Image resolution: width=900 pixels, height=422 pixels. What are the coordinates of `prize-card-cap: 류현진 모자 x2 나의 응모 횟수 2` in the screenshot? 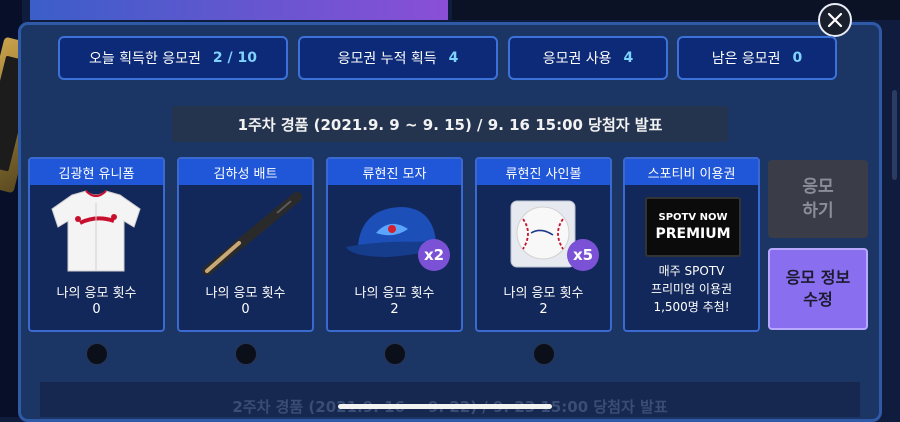 It's located at (394, 244).